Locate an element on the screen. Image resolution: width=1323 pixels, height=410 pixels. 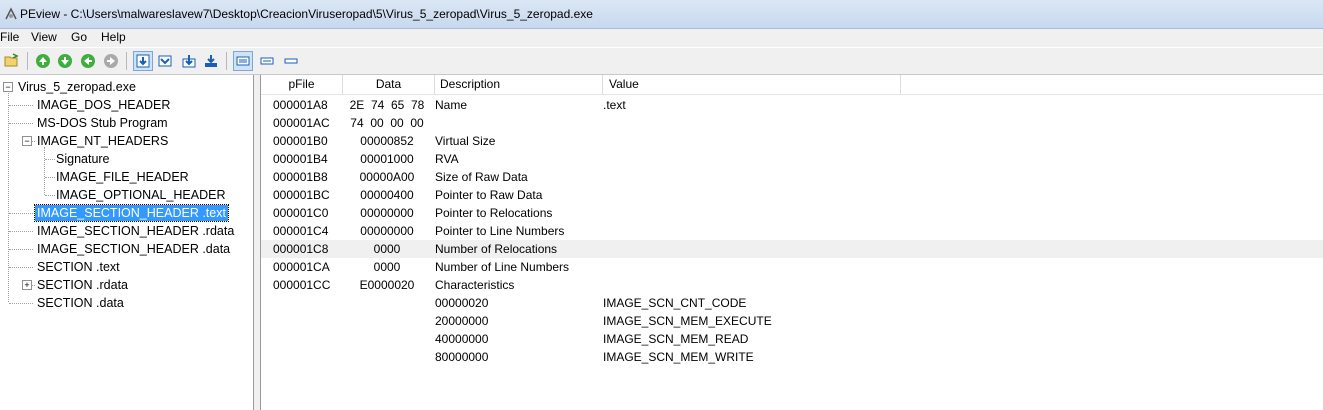
table-row: 000001C4 00000000 Pointer to Line Numbers is located at coordinates (792, 231).